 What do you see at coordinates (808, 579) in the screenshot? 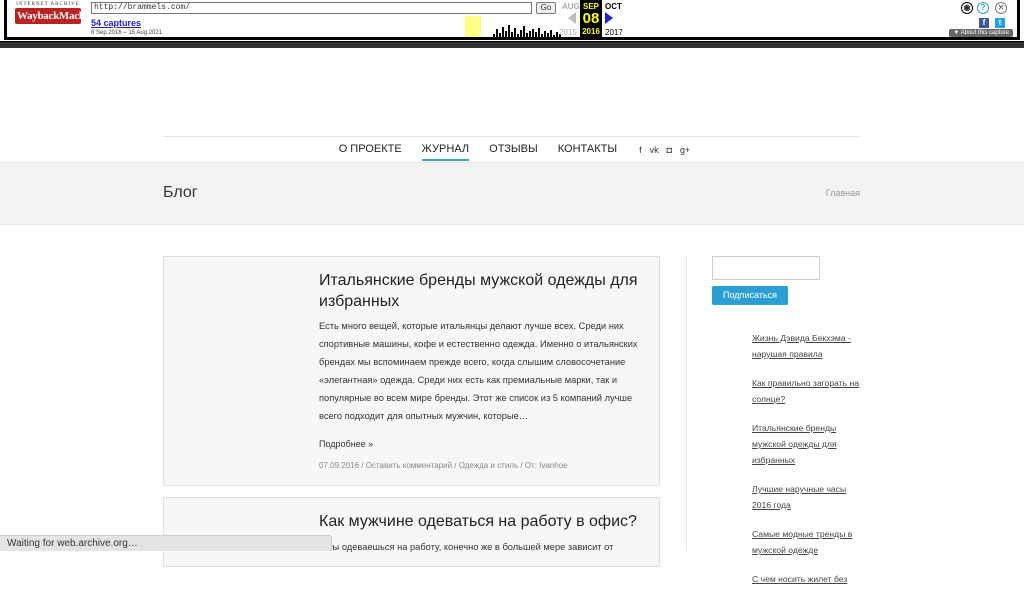
I see `recent-post-link: С чем носить жилет без` at bounding box center [808, 579].